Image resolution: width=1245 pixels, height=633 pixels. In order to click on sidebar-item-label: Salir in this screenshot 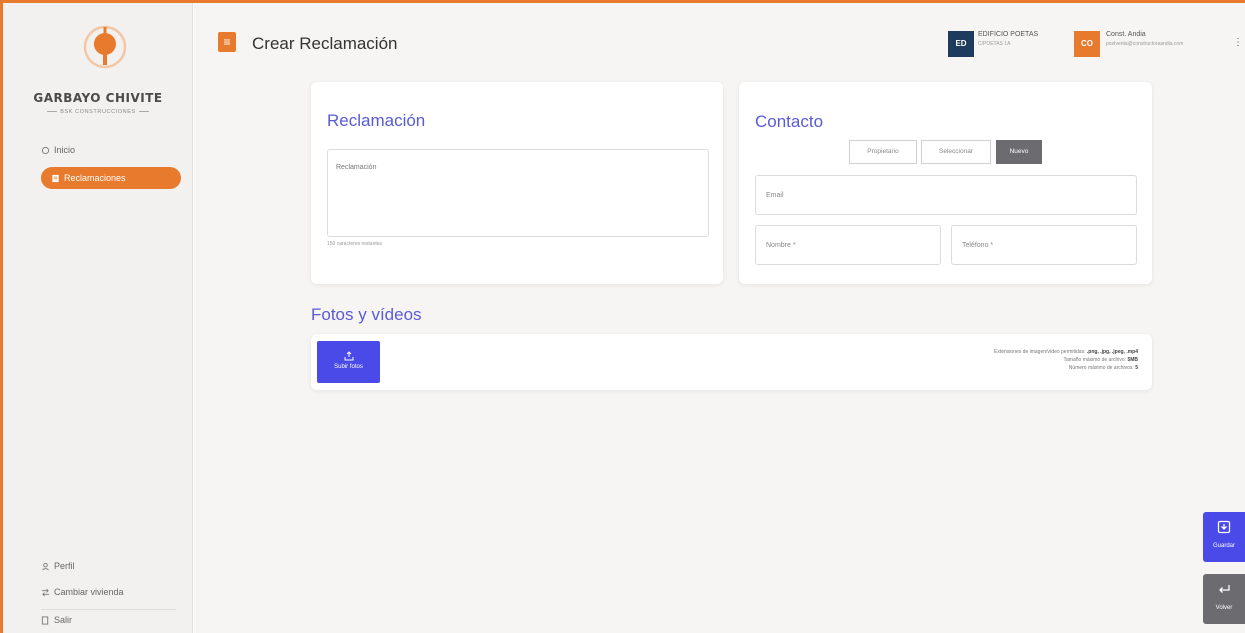, I will do `click(63, 620)`.